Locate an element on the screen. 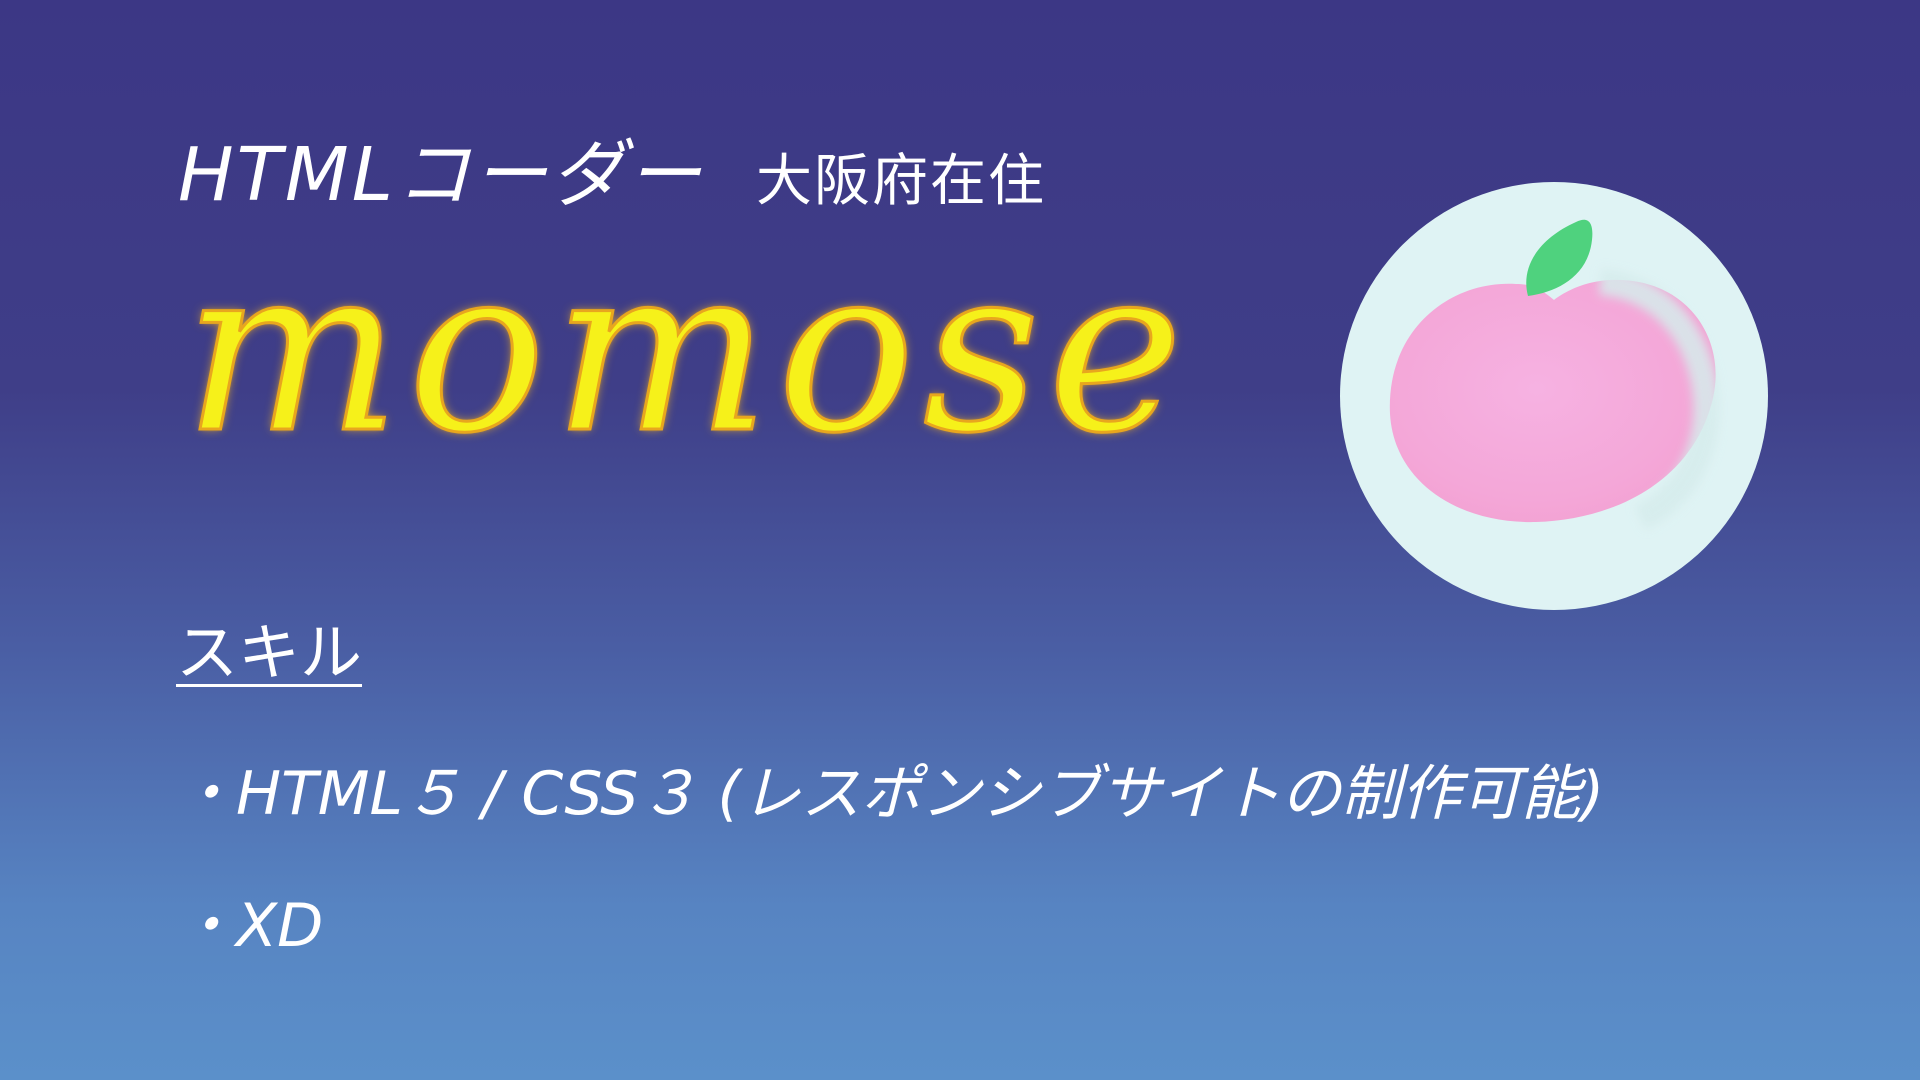 Image resolution: width=1920 pixels, height=1080 pixels. skill-item: ・XD is located at coordinates (250, 926).